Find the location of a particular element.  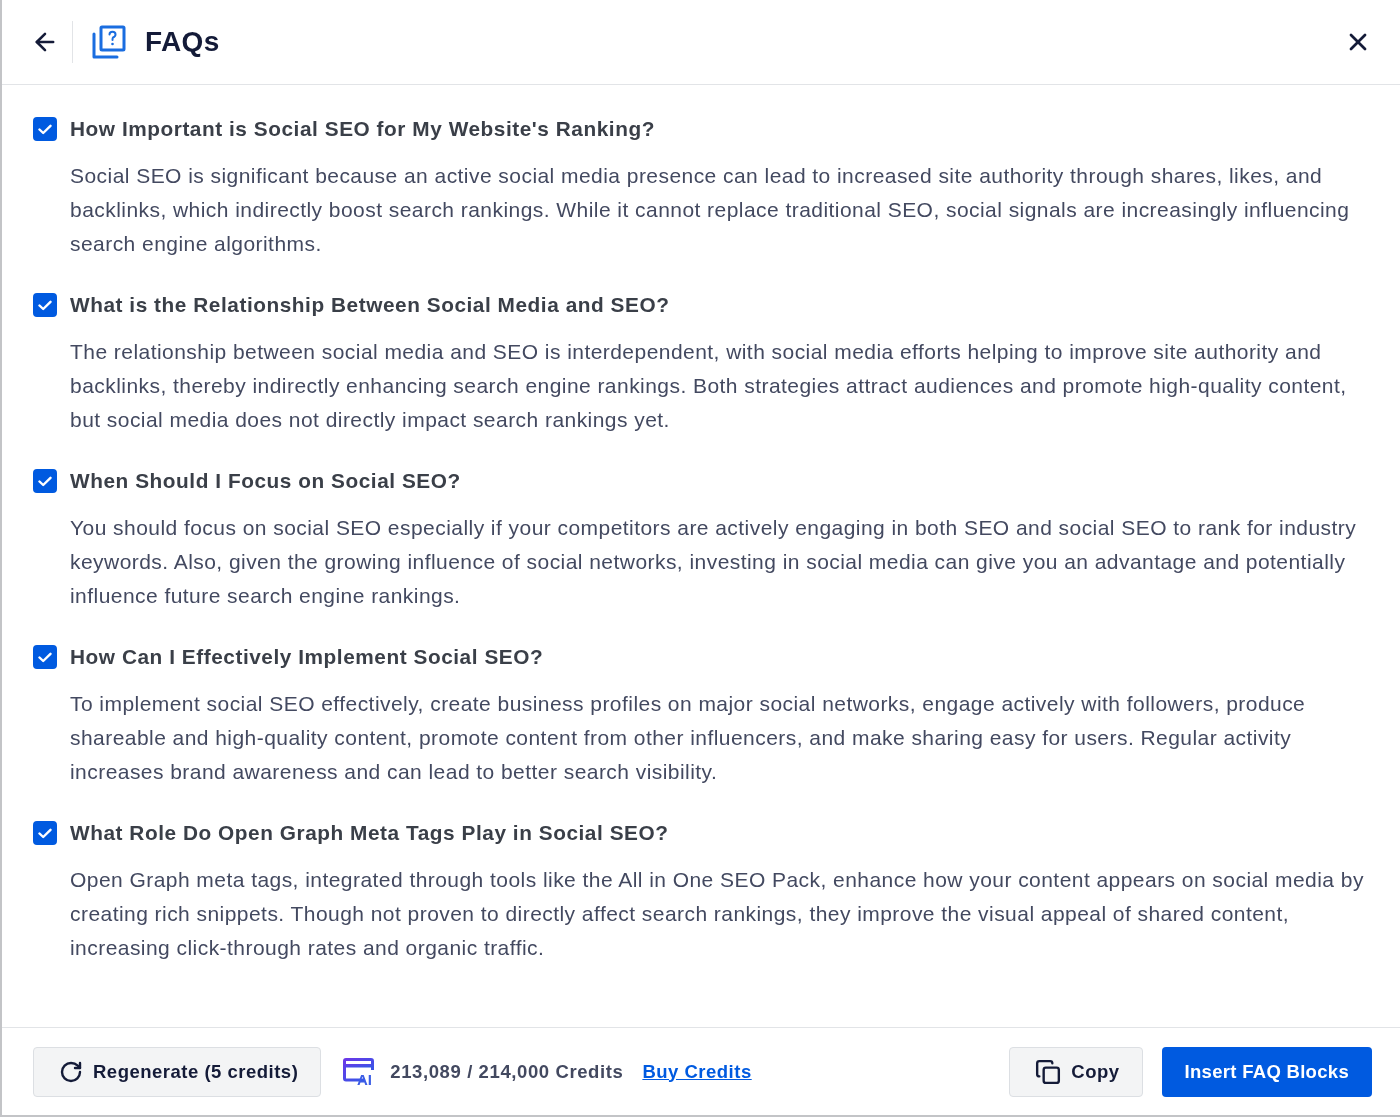

faq-answer: Open Graph meta tags, integrated through tools like the All in One SEO Pack, enhance how your content appears on social media by creating rich snippets. Though not proven to directly affect search rankings, they improve the visual appeal of shared content, increasing click-through rates and organic traffic. is located at coordinates (717, 914).